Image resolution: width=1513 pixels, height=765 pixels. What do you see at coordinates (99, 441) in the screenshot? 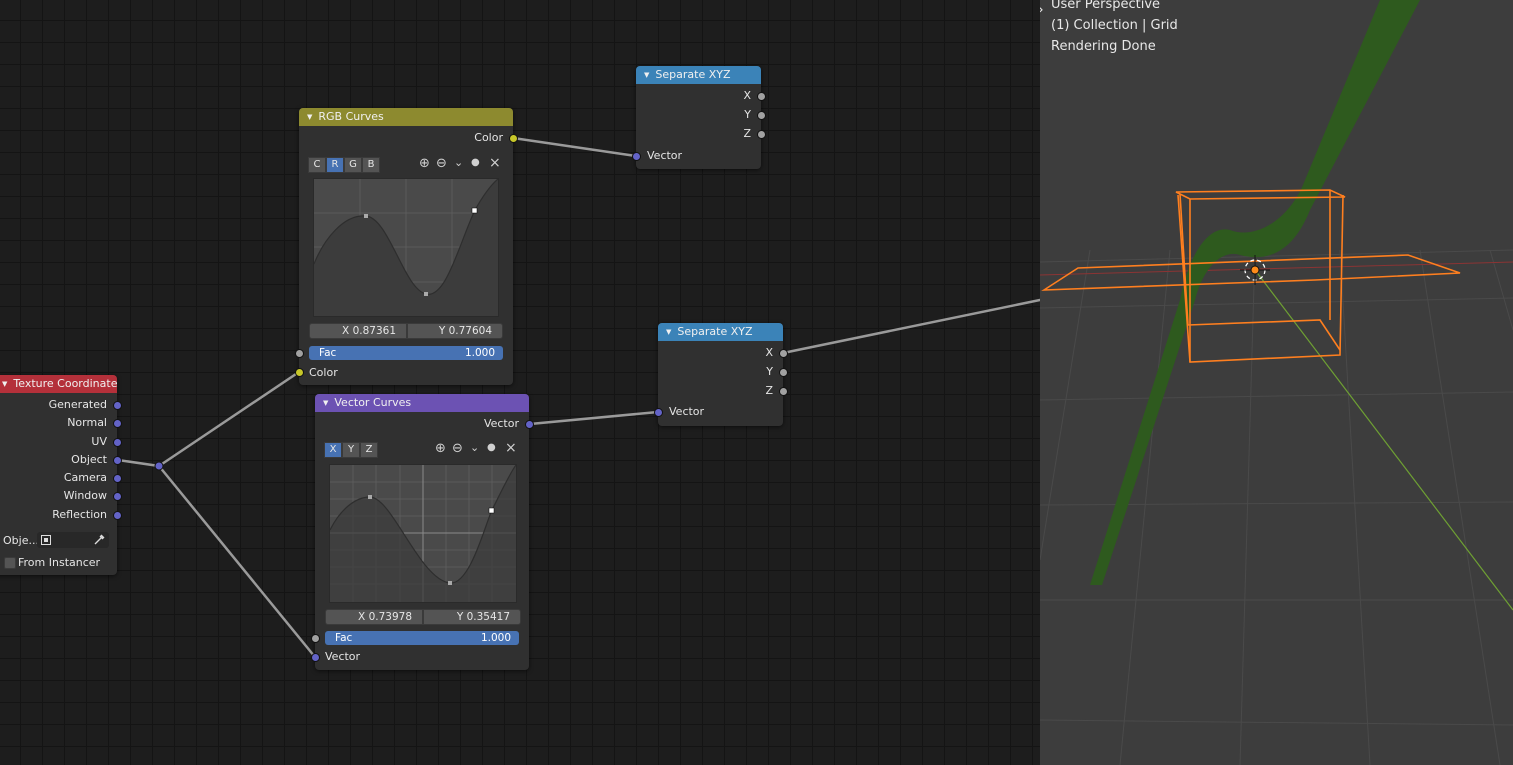
I see `output-uv: UV` at bounding box center [99, 441].